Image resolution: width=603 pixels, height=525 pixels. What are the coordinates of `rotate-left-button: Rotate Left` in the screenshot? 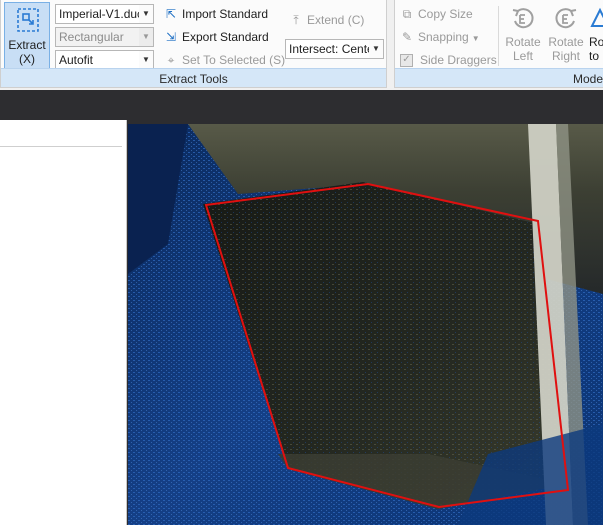 It's located at (523, 37).